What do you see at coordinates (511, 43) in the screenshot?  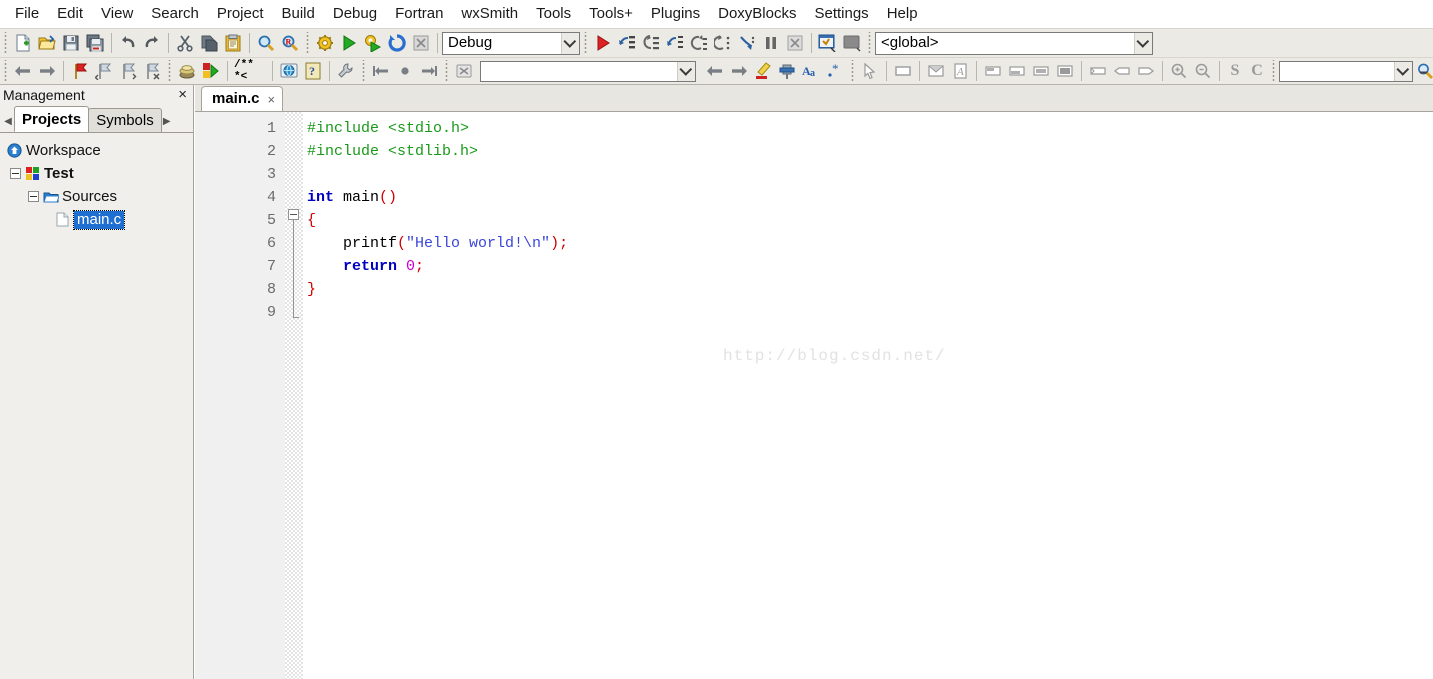 I see `build-target-select: Debug` at bounding box center [511, 43].